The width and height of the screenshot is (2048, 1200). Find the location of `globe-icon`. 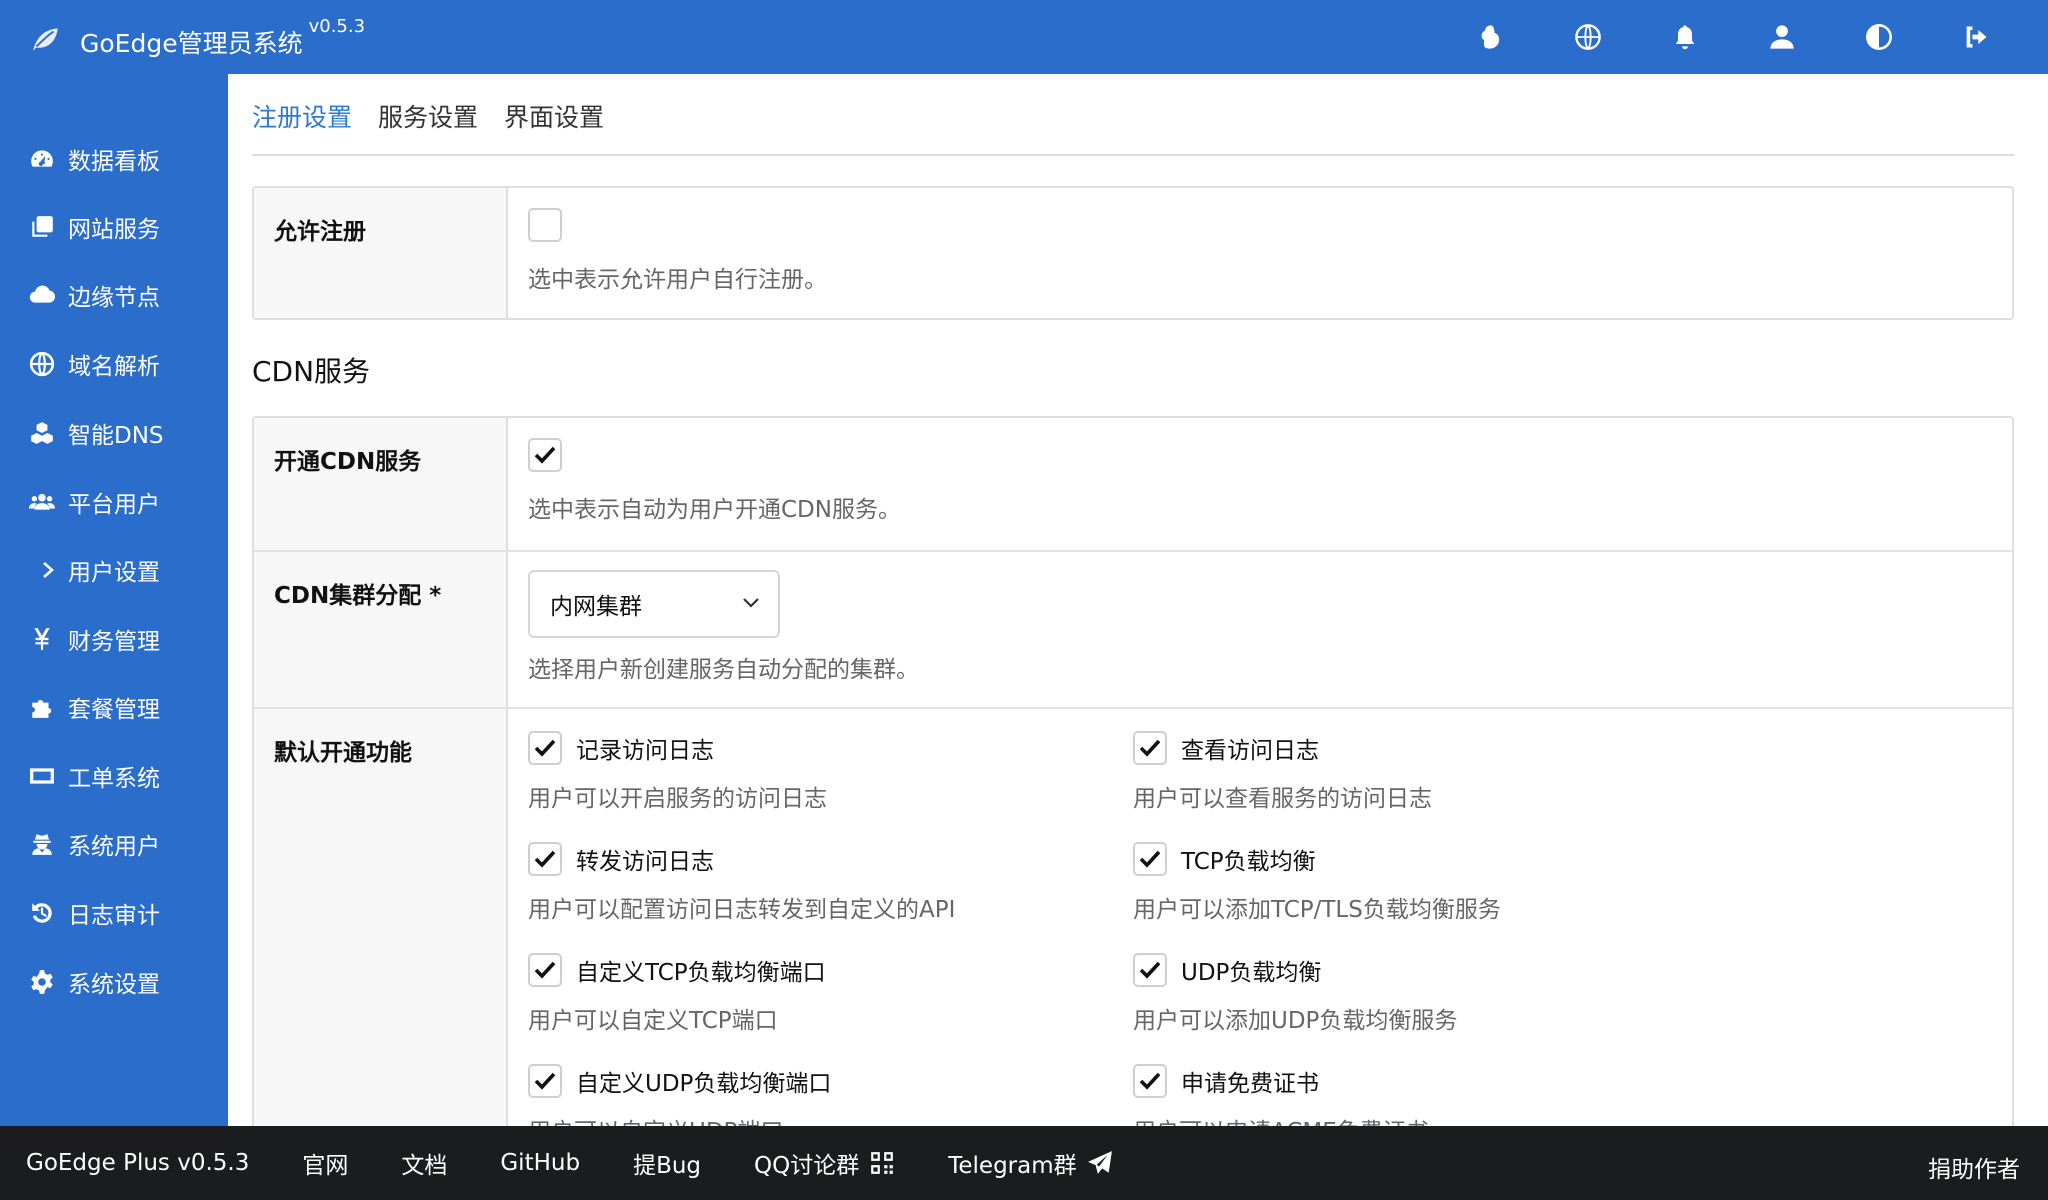

globe-icon is located at coordinates (1587, 37).